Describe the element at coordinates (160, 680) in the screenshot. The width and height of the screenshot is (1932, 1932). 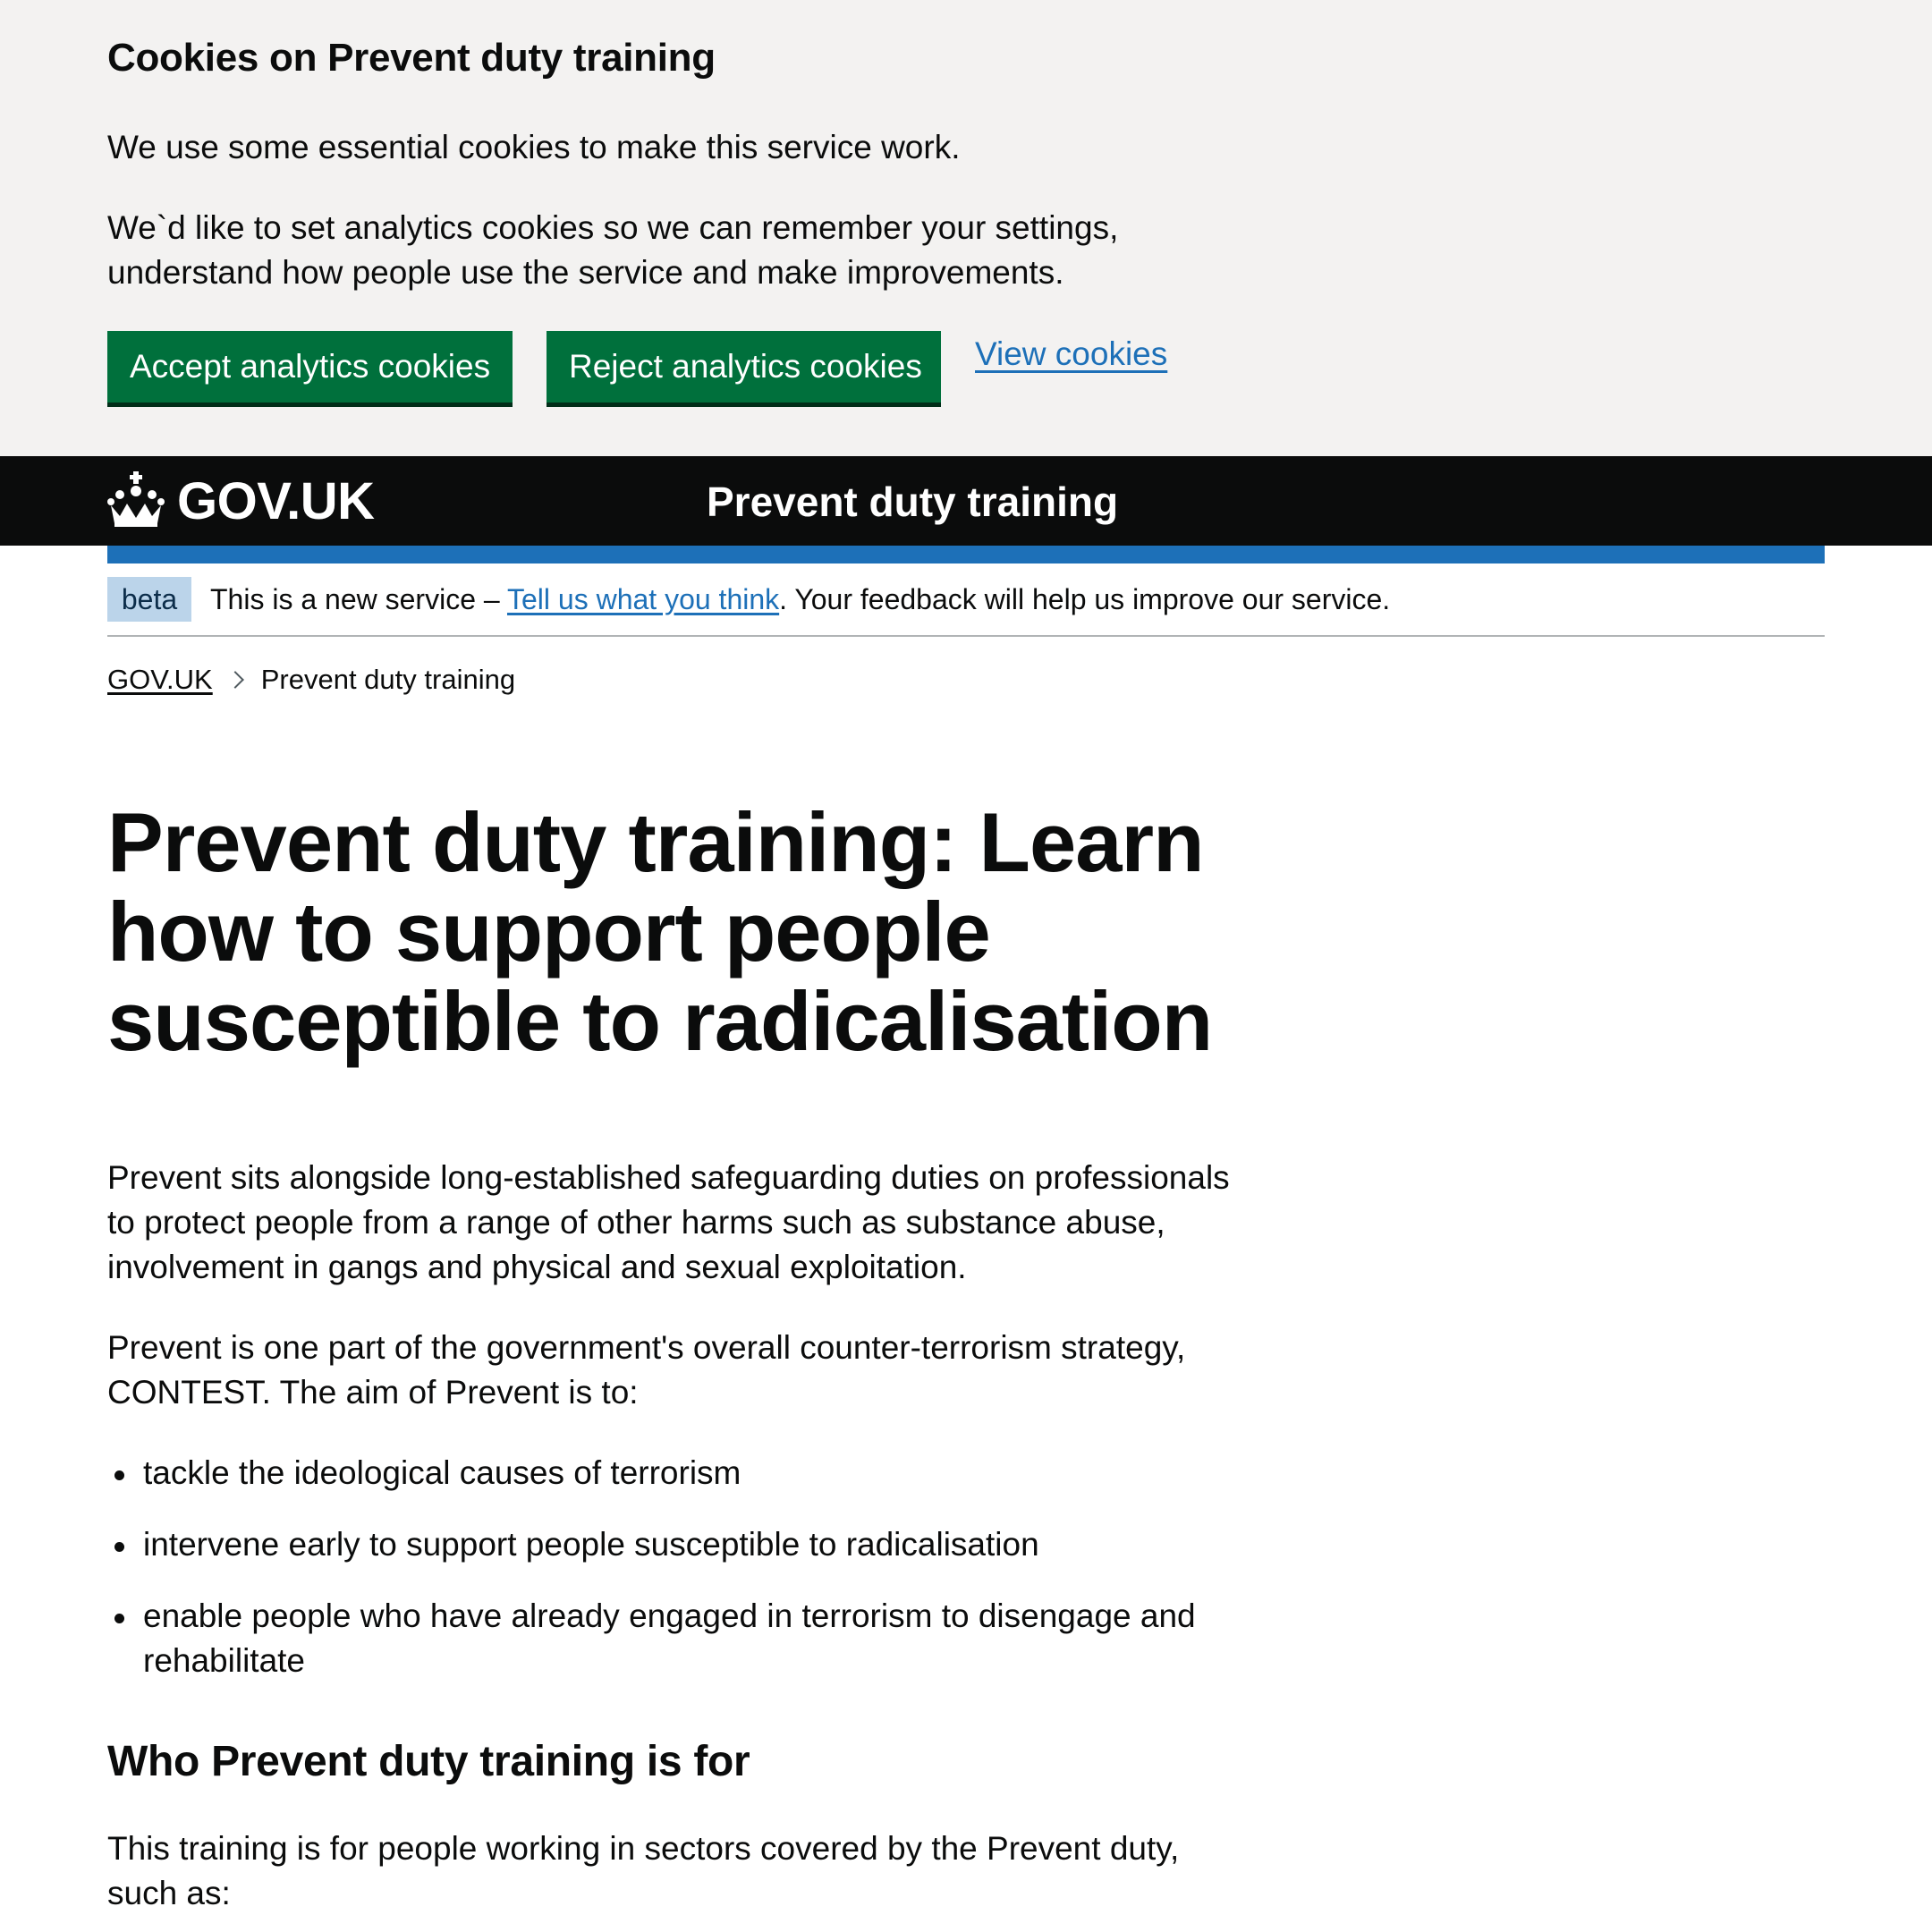
I see `breadcrumb-home-link: GOV.UK` at that location.